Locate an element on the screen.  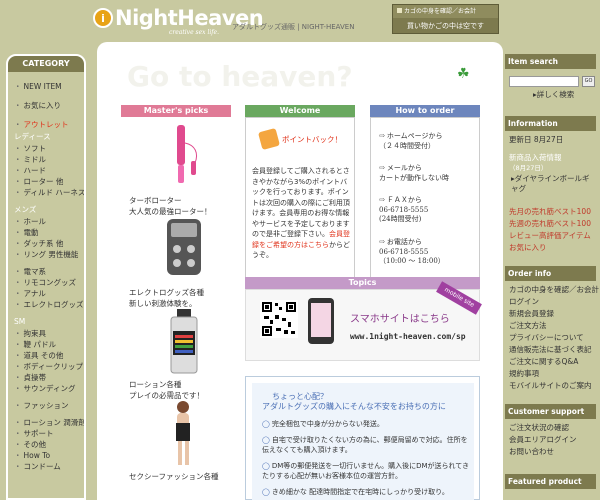
pick-name: ローション各種 is located at coordinates (179, 384).